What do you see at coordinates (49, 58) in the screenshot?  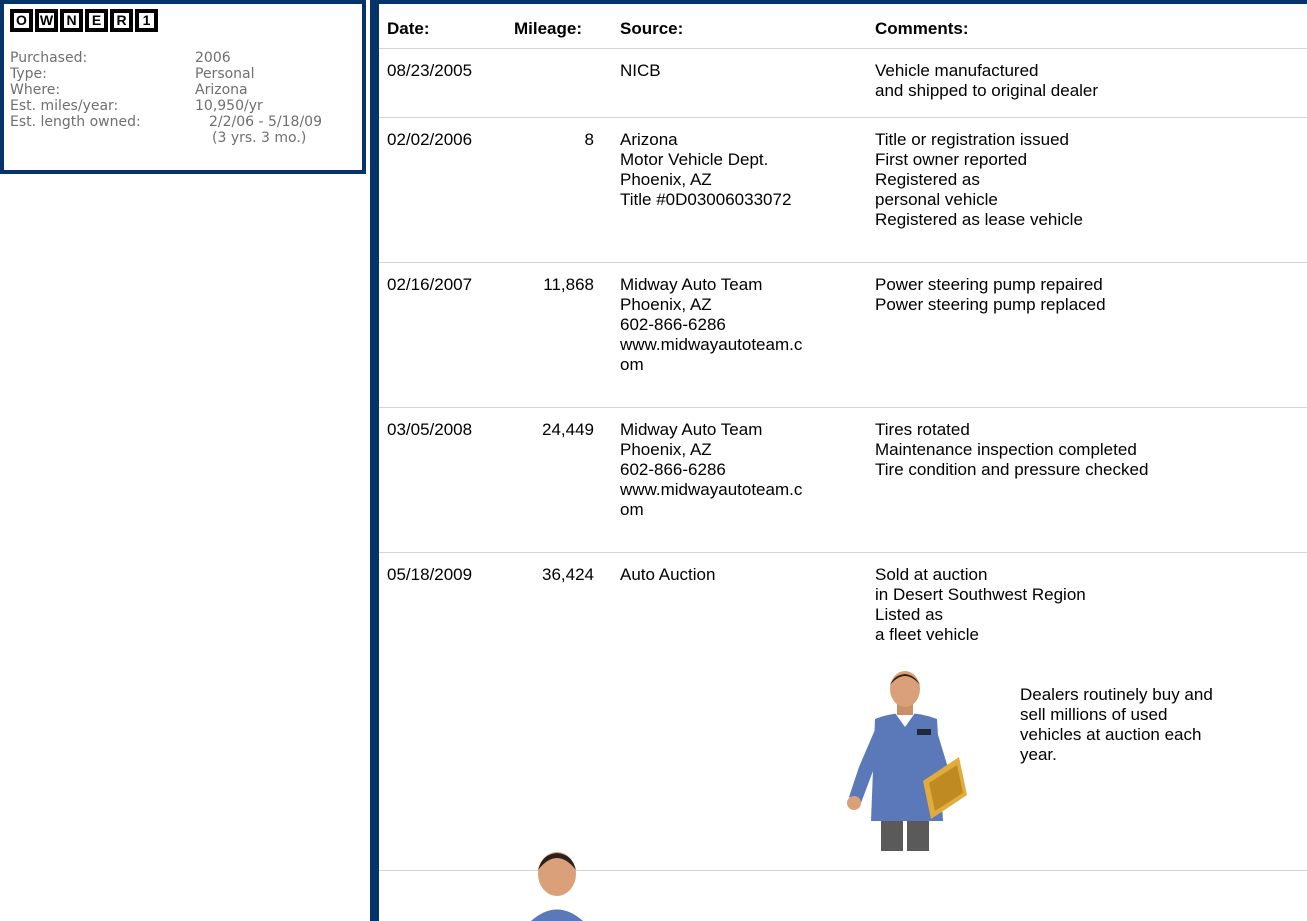 I see `field-label: Purchased:` at bounding box center [49, 58].